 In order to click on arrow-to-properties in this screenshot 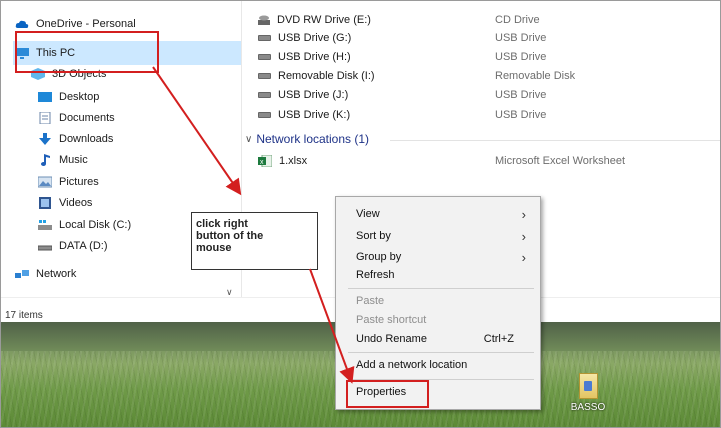, I will do `click(332, 326)`.